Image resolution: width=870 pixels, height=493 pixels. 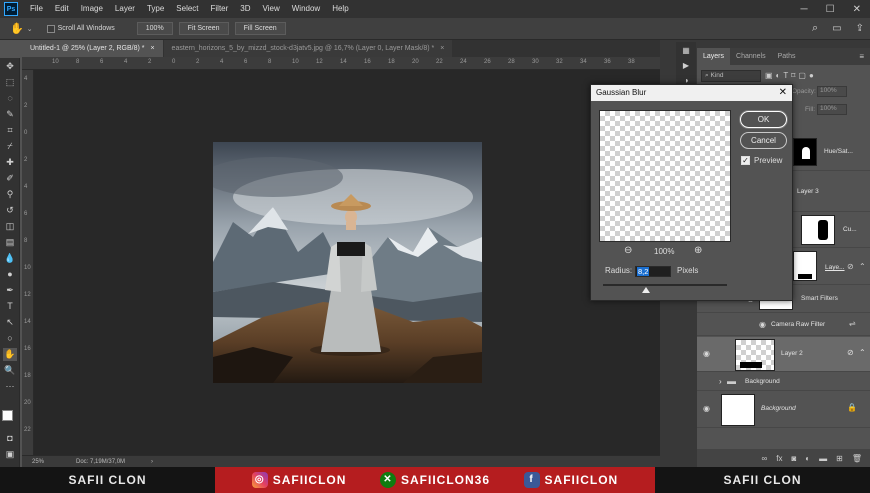 I want to click on status-zoom: 25%, so click(x=38, y=462).